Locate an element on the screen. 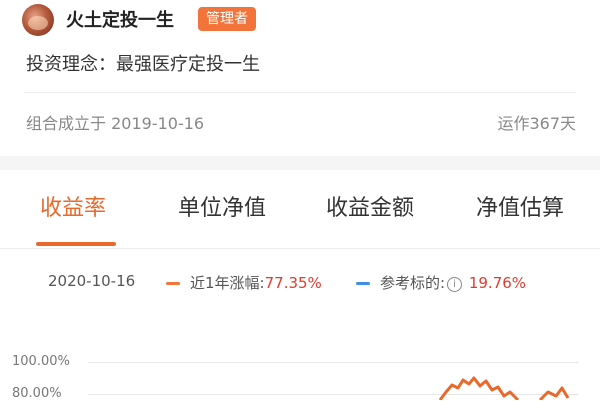  summary-date: 2020-10-16 is located at coordinates (92, 281).